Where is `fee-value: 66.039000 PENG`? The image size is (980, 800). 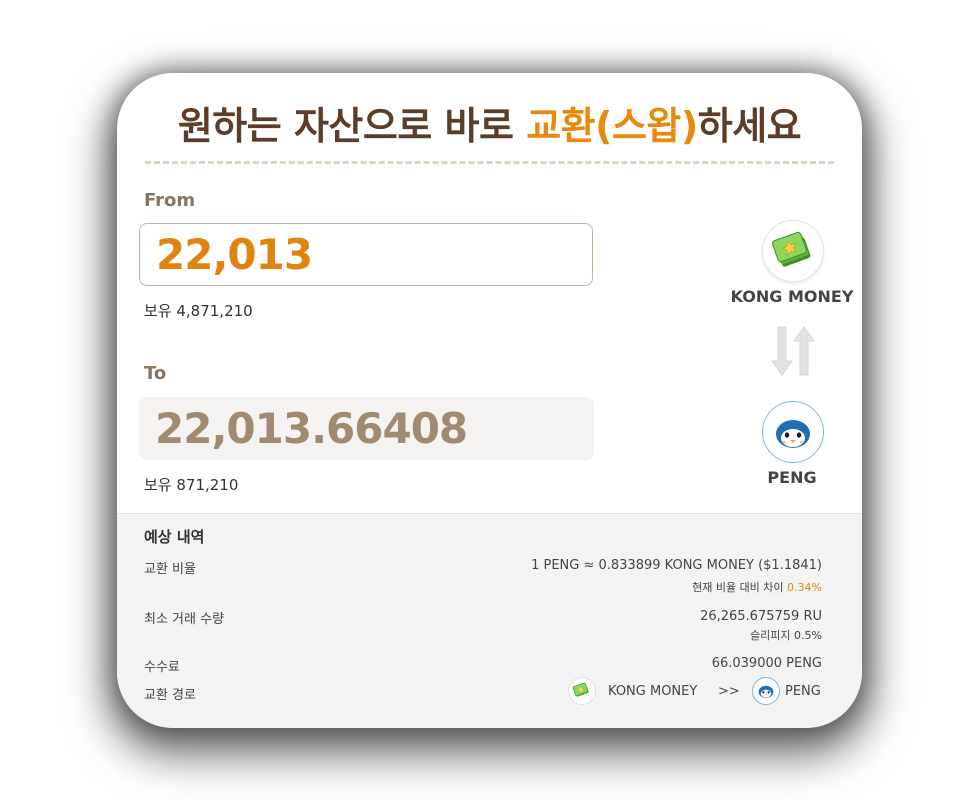 fee-value: 66.039000 PENG is located at coordinates (766, 663).